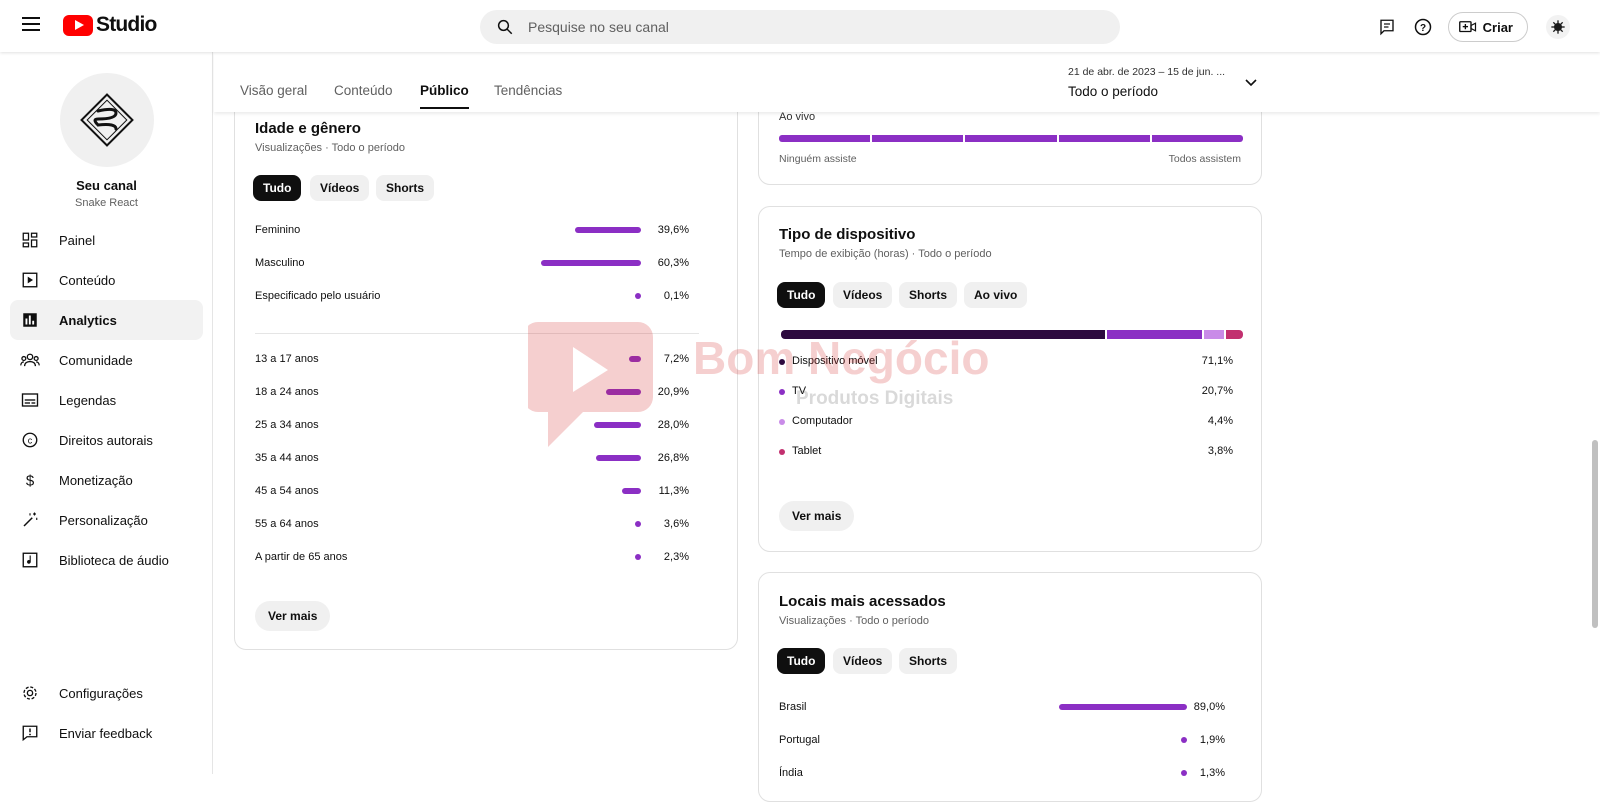  Describe the element at coordinates (318, 296) in the screenshot. I see `row-label: Especificado pelo usuário` at that location.